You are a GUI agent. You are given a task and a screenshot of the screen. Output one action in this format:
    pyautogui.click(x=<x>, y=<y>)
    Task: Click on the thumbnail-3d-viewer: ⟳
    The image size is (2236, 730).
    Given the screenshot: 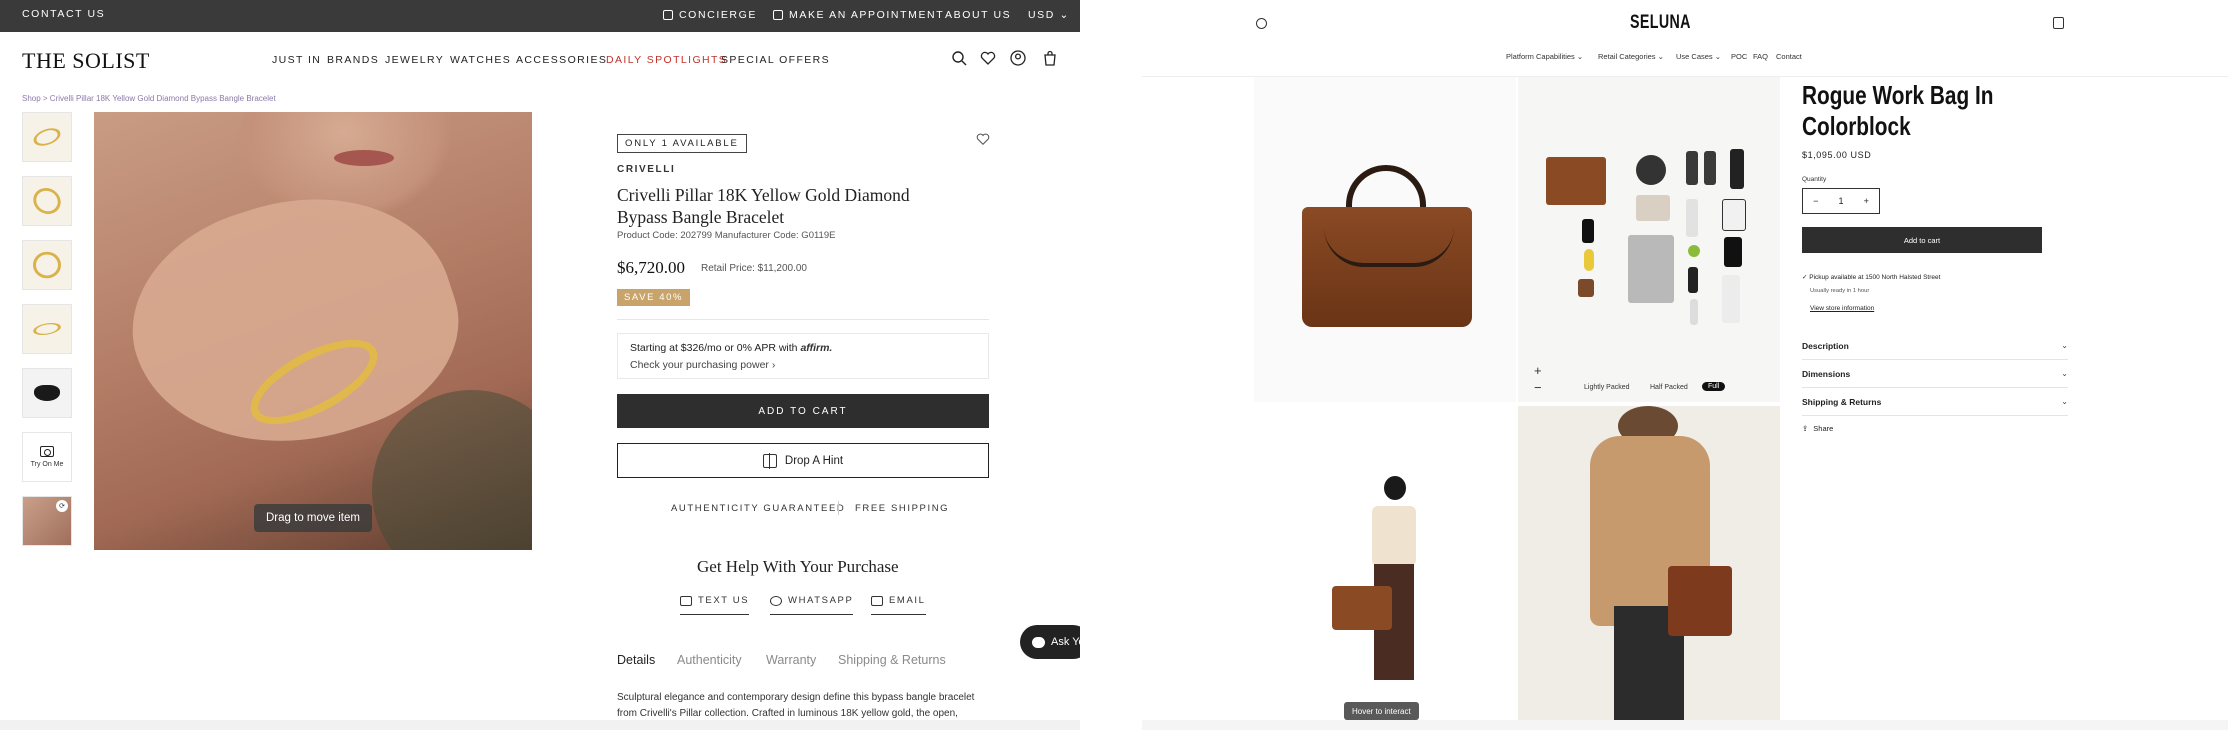 What is the action you would take?
    pyautogui.click(x=47, y=521)
    